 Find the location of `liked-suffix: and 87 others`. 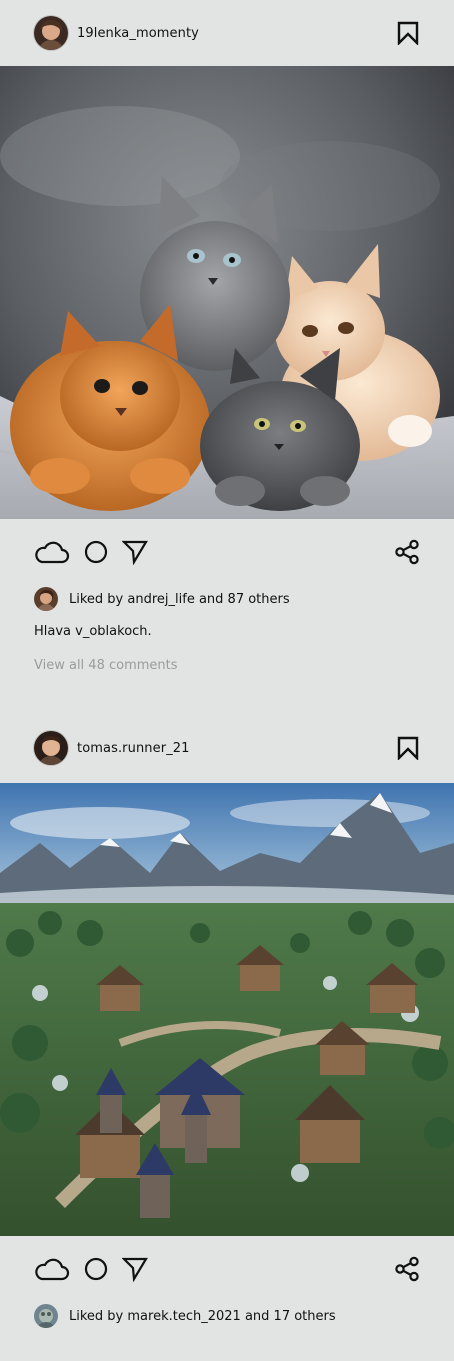

liked-suffix: and 87 others is located at coordinates (244, 599).